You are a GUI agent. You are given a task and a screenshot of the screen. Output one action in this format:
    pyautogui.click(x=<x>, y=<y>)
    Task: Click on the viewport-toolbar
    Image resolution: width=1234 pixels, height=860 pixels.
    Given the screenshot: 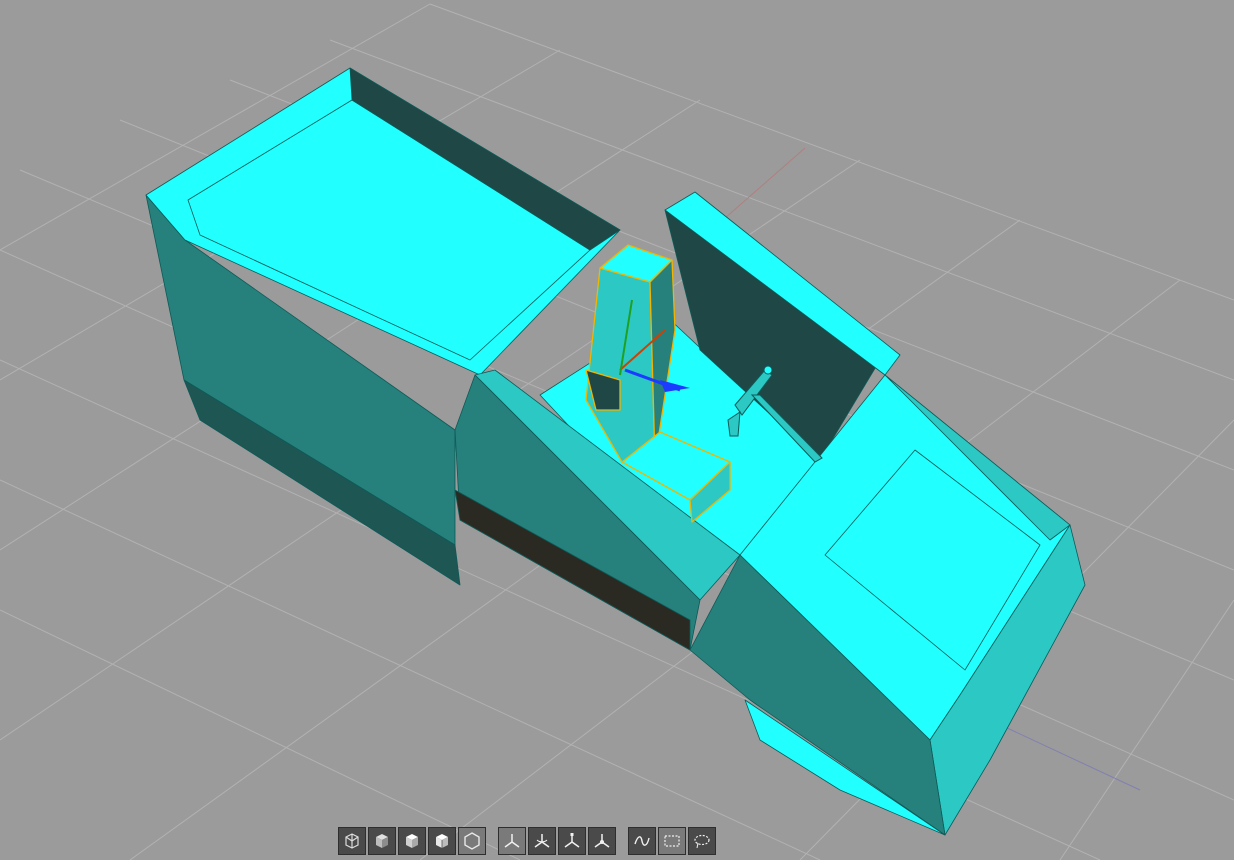 What is the action you would take?
    pyautogui.click(x=533, y=841)
    